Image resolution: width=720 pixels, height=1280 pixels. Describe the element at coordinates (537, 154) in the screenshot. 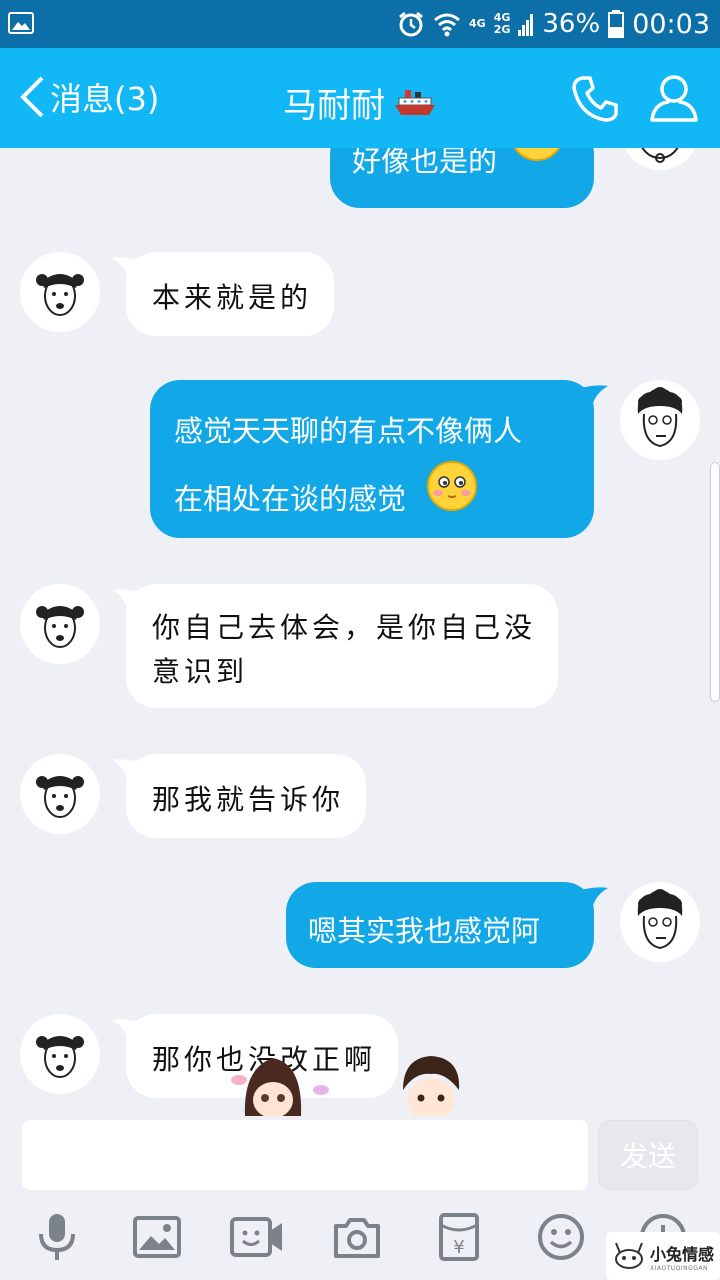

I see `smile-emoji` at that location.